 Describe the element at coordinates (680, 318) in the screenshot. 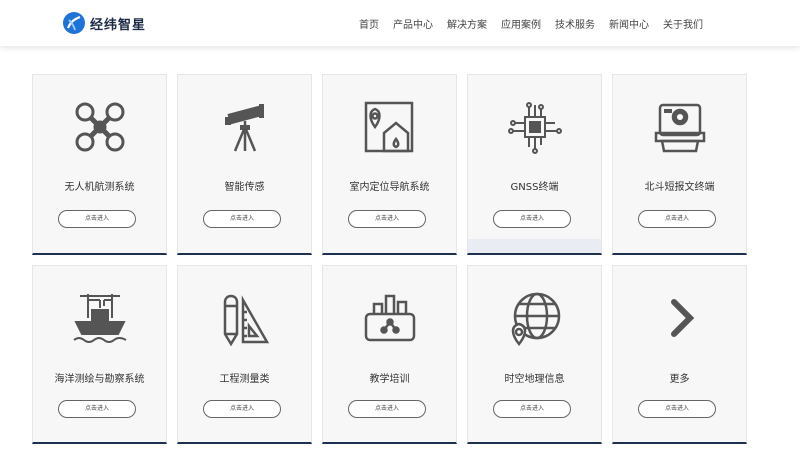

I see `chevron-right-icon` at that location.